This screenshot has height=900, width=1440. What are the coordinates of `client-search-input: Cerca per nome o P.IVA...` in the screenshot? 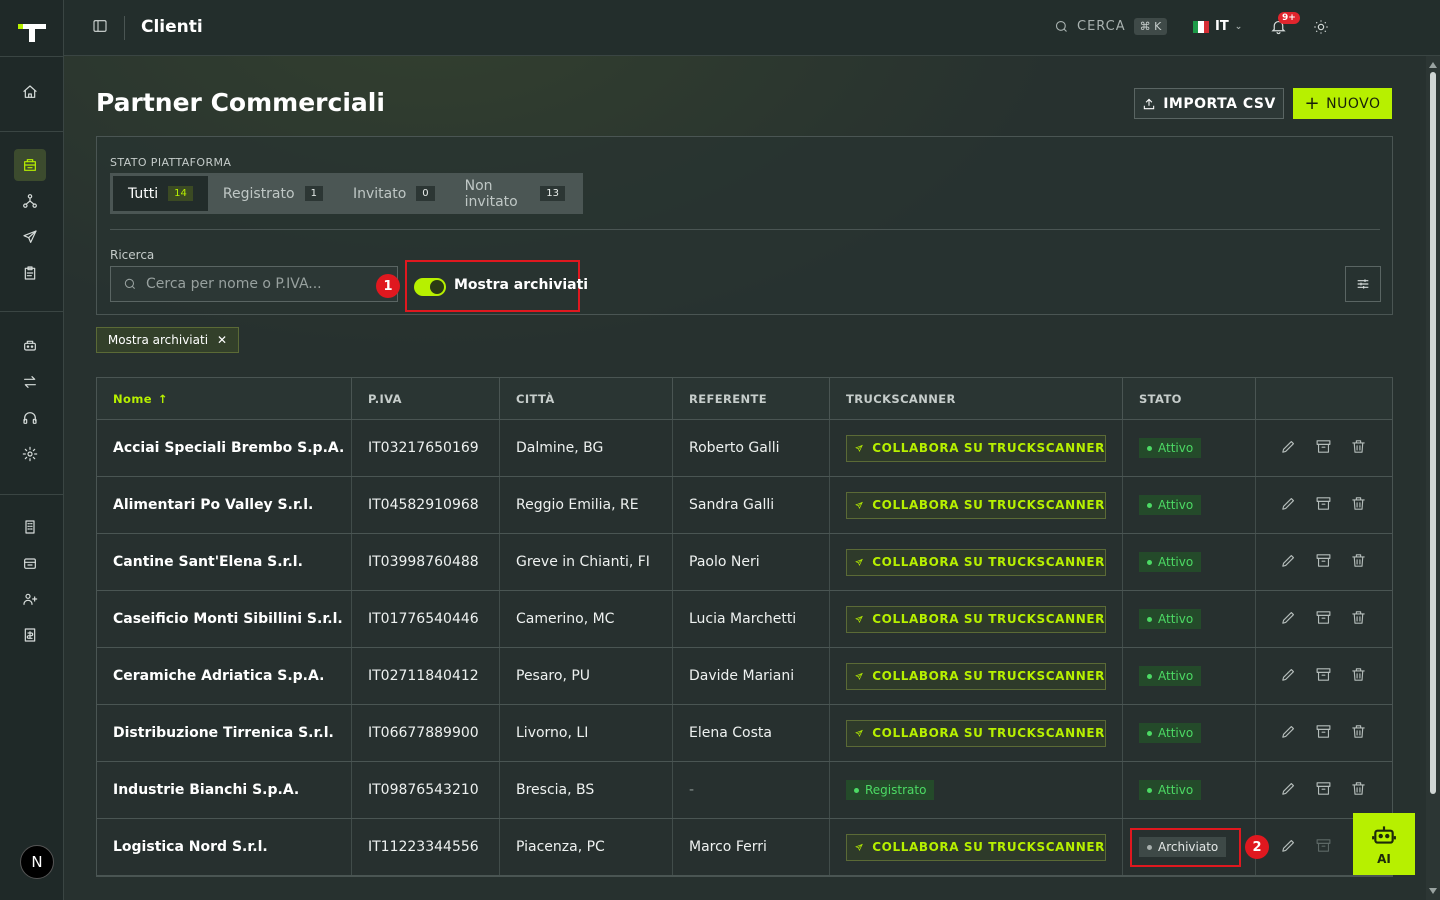 It's located at (254, 284).